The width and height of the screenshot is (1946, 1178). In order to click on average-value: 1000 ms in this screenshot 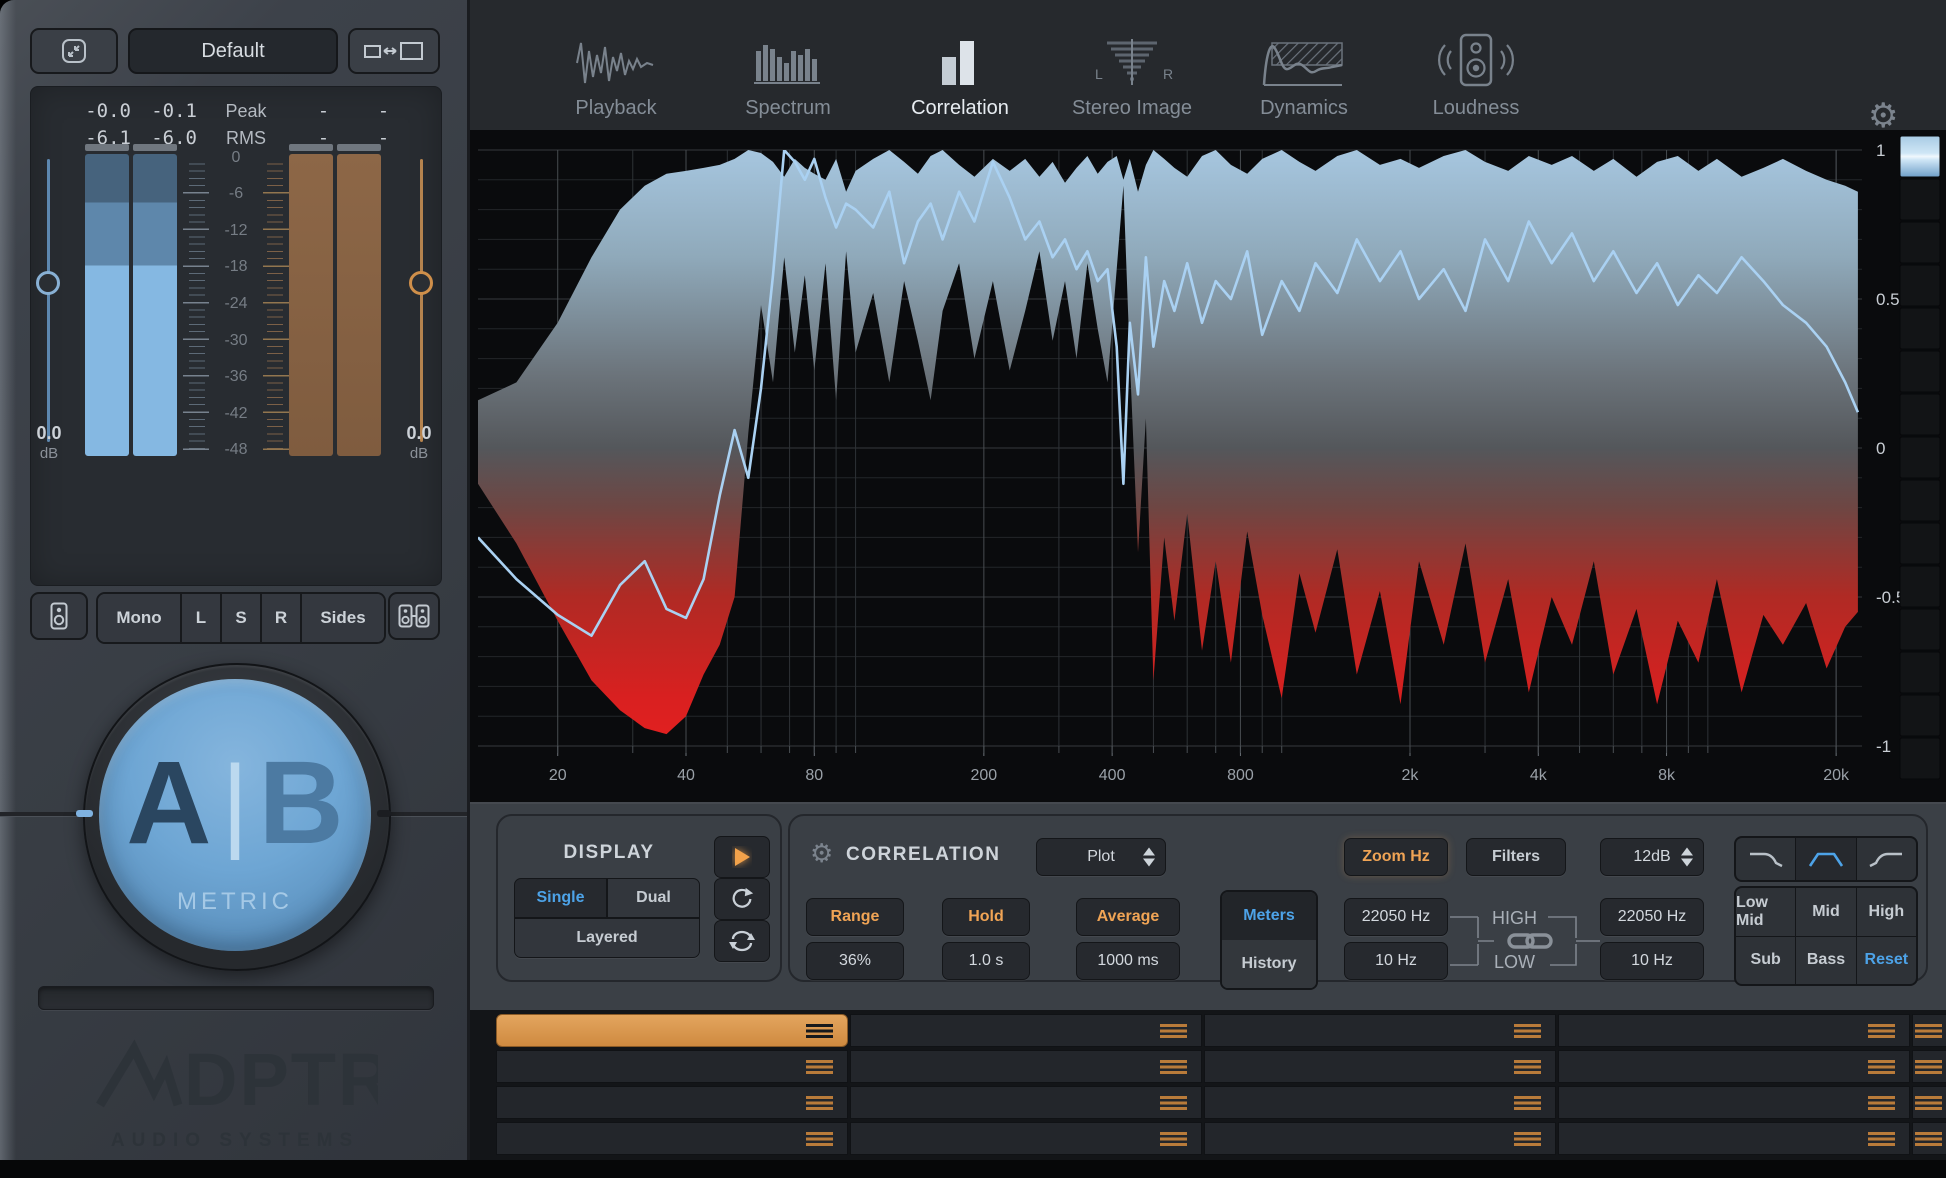, I will do `click(1128, 961)`.